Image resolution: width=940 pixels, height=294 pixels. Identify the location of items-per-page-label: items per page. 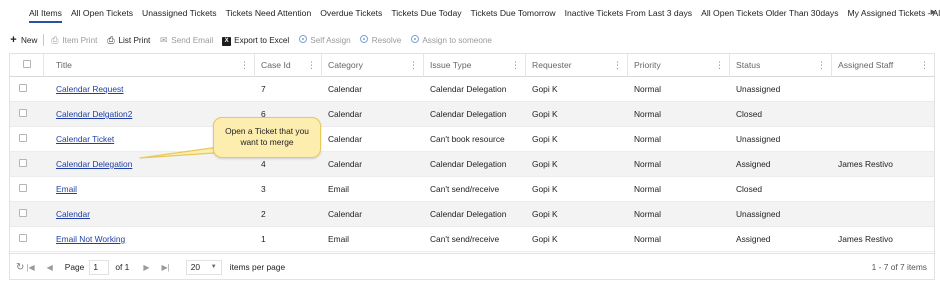
(257, 267).